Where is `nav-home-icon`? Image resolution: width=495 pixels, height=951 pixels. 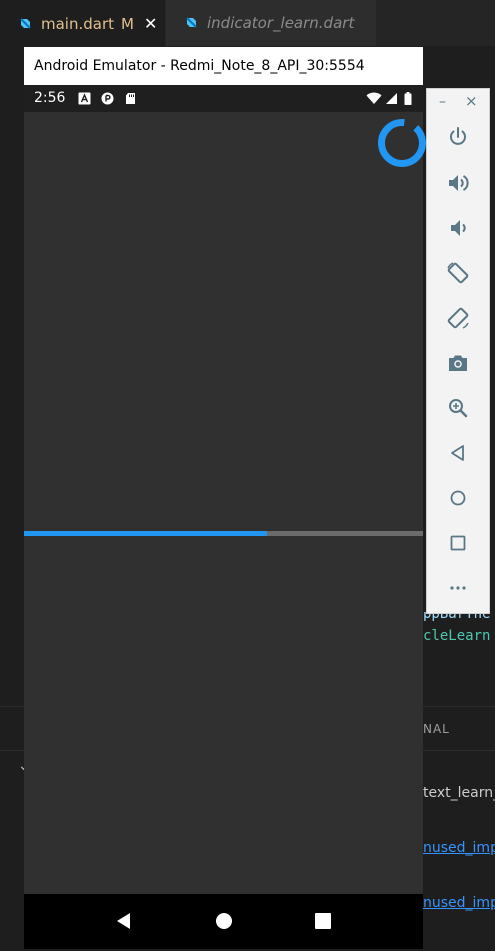
nav-home-icon is located at coordinates (224, 921).